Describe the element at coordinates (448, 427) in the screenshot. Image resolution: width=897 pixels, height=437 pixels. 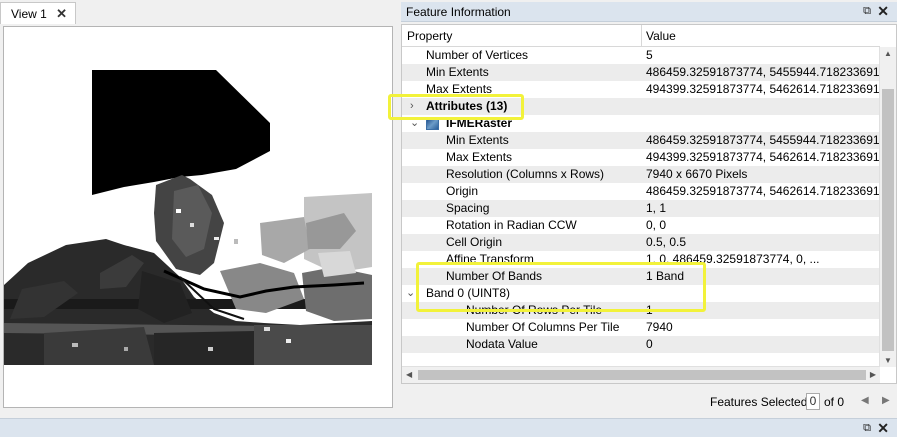
I see `bottom-panel-titlebar: ⧉ ✕` at that location.